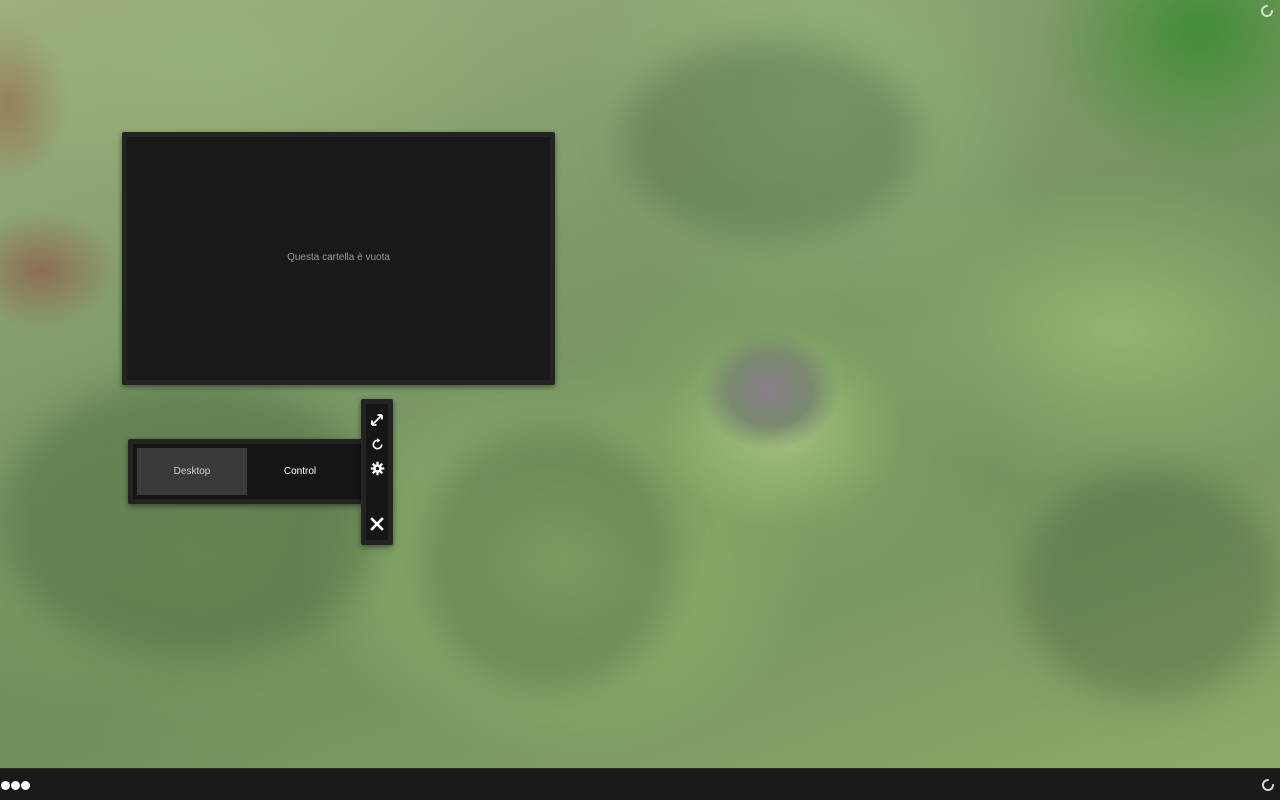 This screenshot has width=1280, height=800. I want to click on empty-folder-message: Questa cartella è vuota, so click(338, 257).